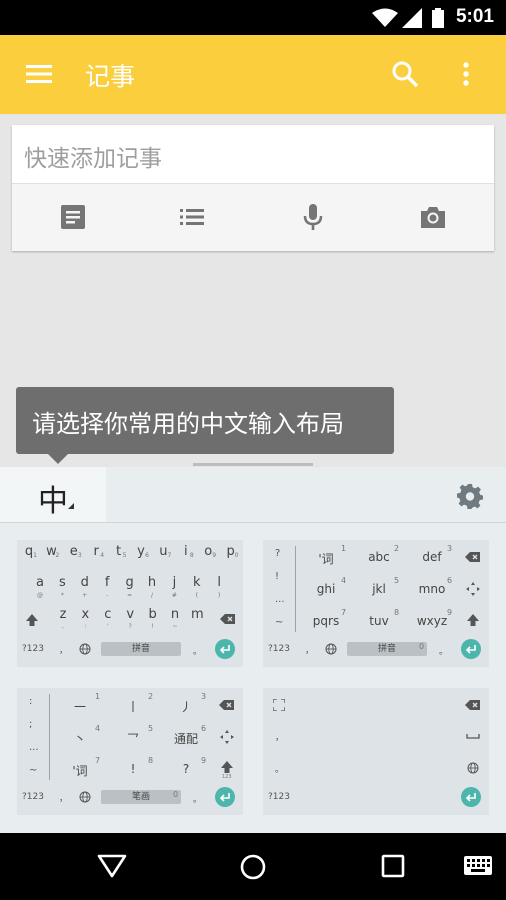 This screenshot has width=506, height=900. Describe the element at coordinates (236, 555) in the screenshot. I see `qwerty-key-sub: 0` at that location.